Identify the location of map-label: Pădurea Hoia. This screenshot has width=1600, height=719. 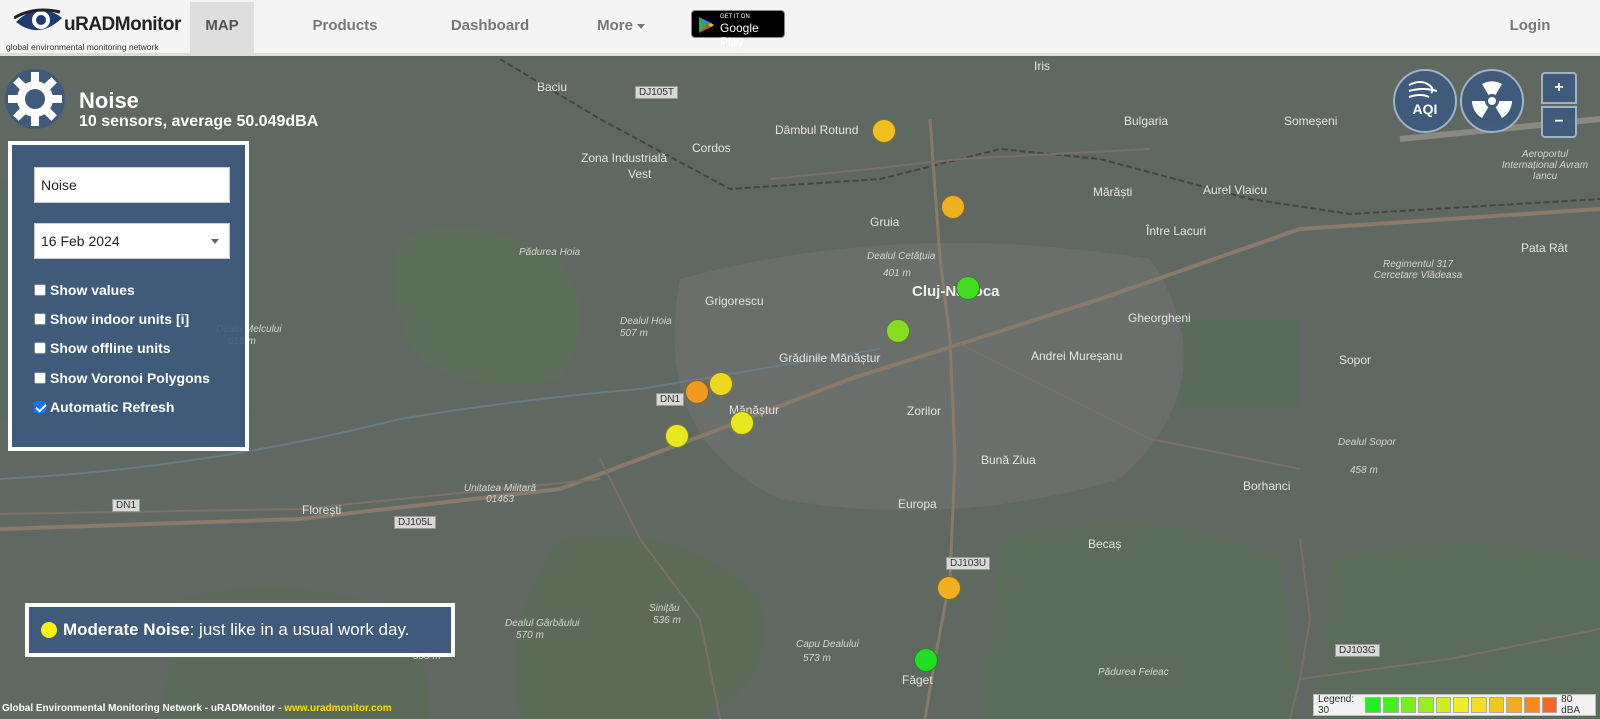
(550, 252).